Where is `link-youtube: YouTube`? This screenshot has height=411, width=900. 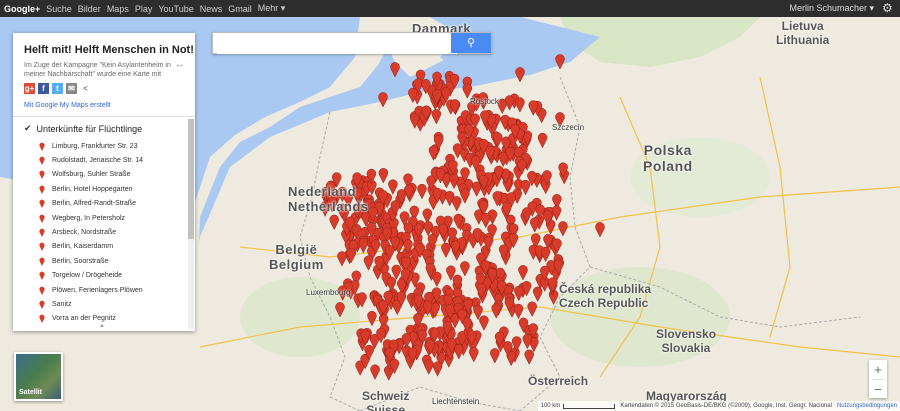
link-youtube: YouTube is located at coordinates (175, 9).